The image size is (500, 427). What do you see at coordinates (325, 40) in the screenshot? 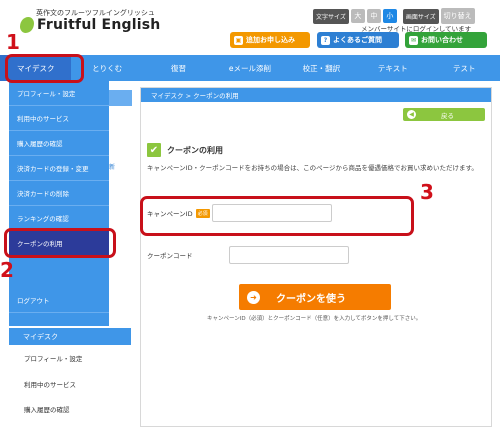
I see `question-icon: ?` at bounding box center [325, 40].